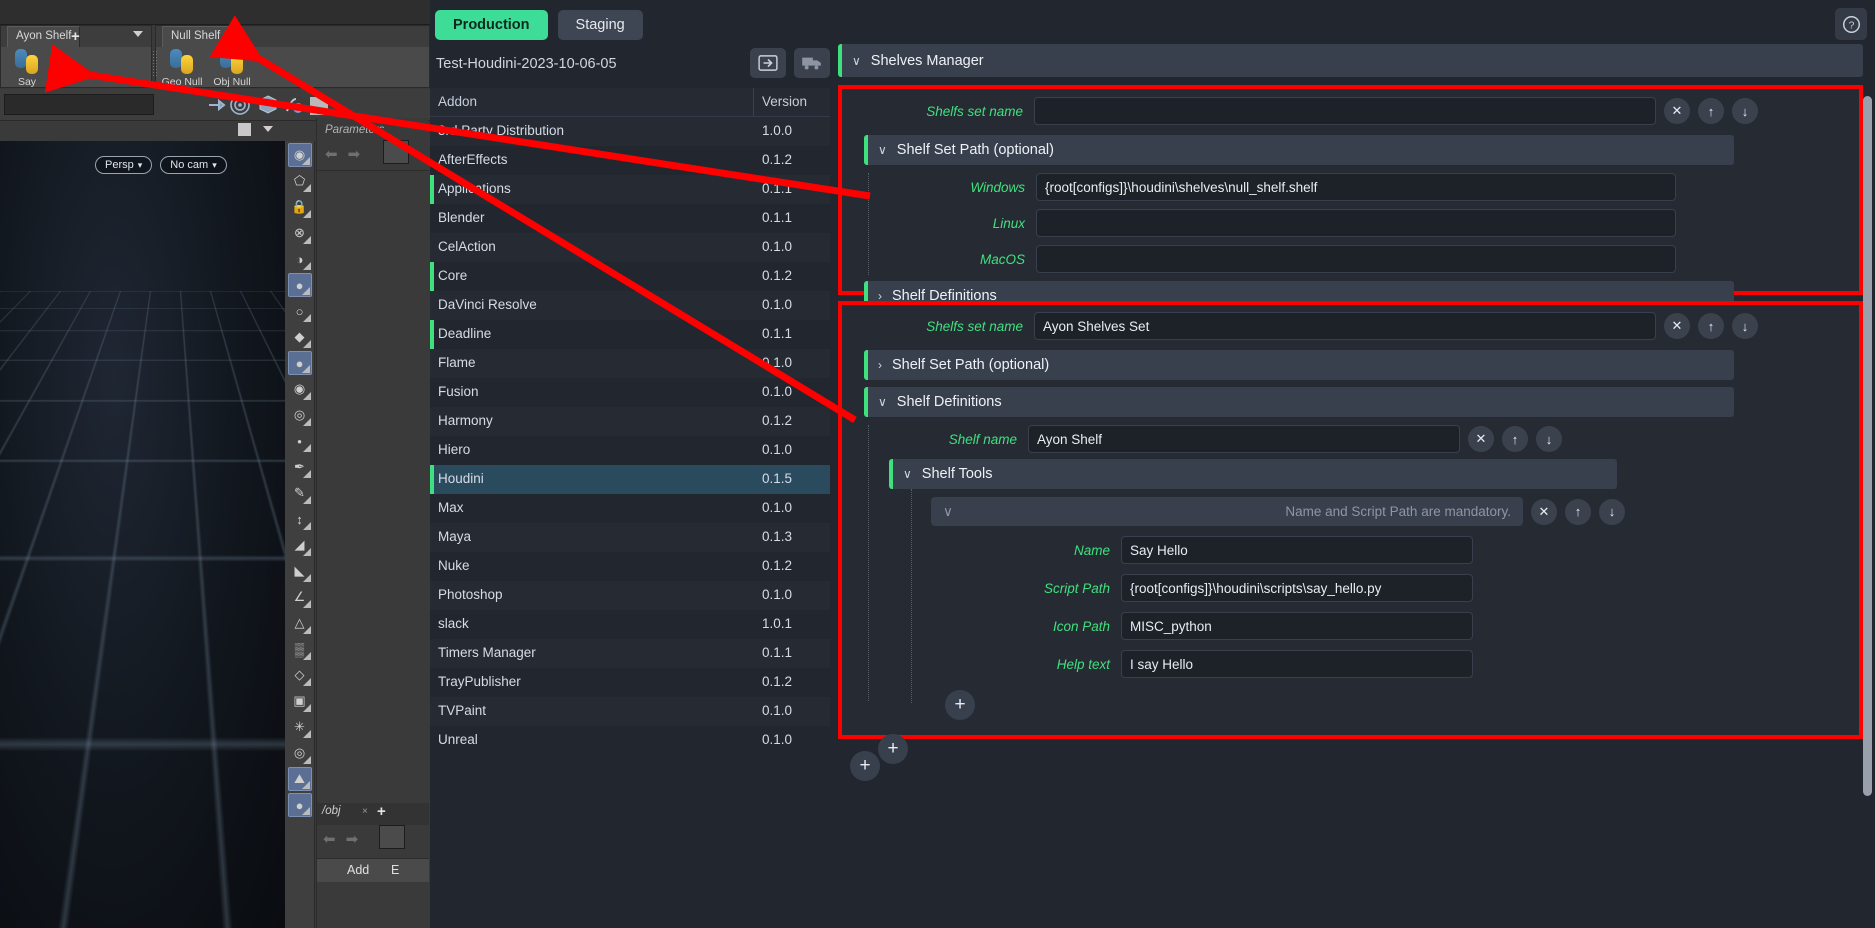 Image resolution: width=1875 pixels, height=928 pixels. Describe the element at coordinates (244, 129) in the screenshot. I see `layout-square-icon` at that location.